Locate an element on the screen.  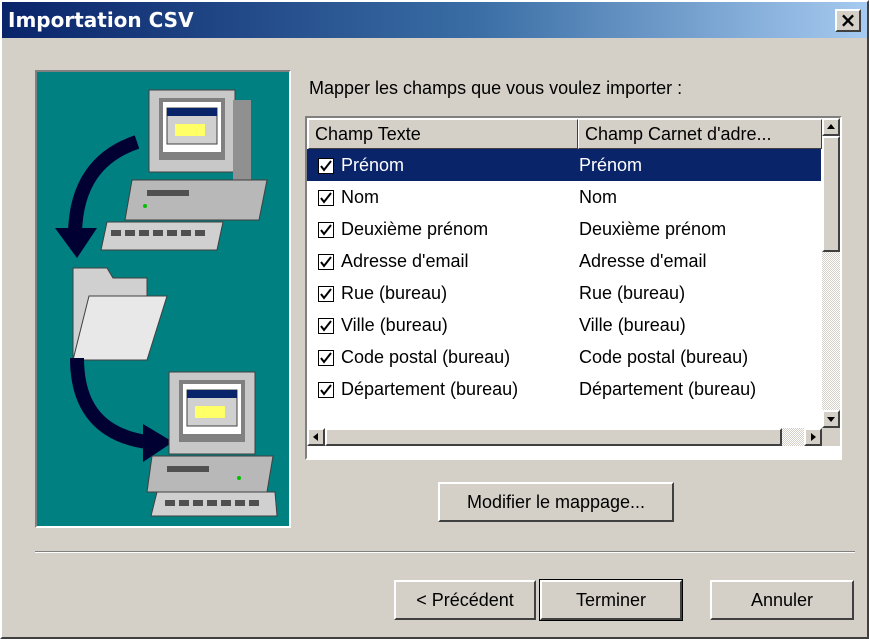
arrow-down-icon is located at coordinates (831, 419).